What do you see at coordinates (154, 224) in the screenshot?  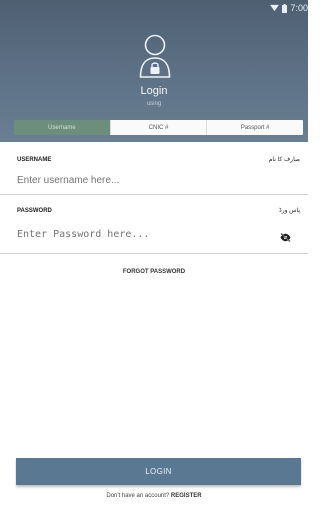 I see `password-field-group: PASSWORD پاس ورڈ` at bounding box center [154, 224].